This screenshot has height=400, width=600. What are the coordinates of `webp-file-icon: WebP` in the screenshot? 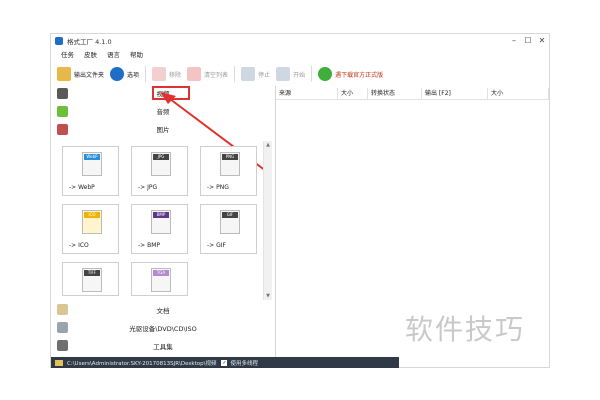 It's located at (92, 164).